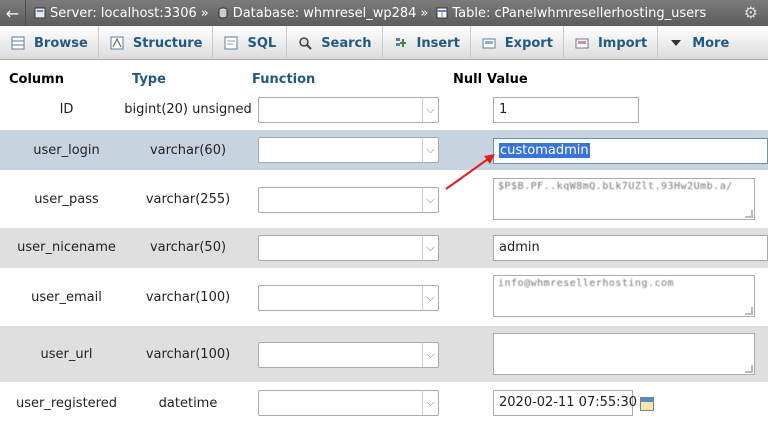 This screenshot has height=425, width=768. What do you see at coordinates (40, 13) in the screenshot?
I see `server-icon` at bounding box center [40, 13].